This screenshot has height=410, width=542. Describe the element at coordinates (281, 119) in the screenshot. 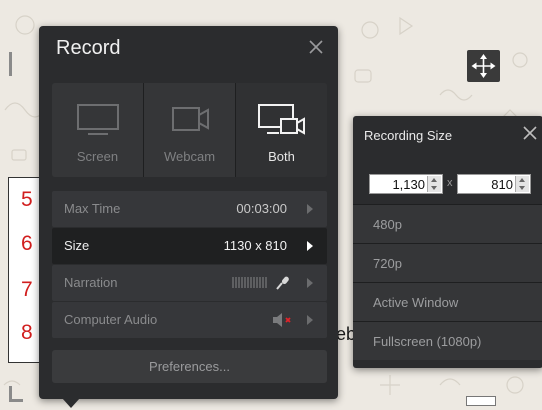

I see `screen-and-webcam-icon` at that location.